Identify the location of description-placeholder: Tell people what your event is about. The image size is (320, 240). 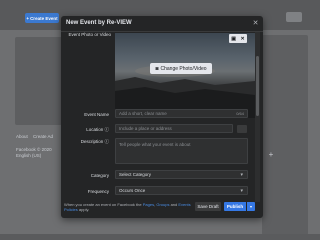
(155, 144).